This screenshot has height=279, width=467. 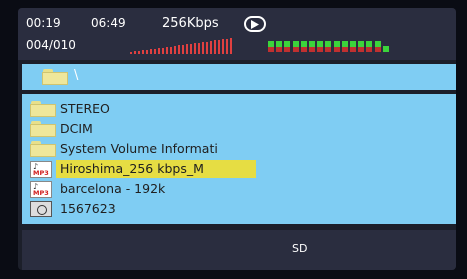 I want to click on level-meter, so click(x=331, y=46).